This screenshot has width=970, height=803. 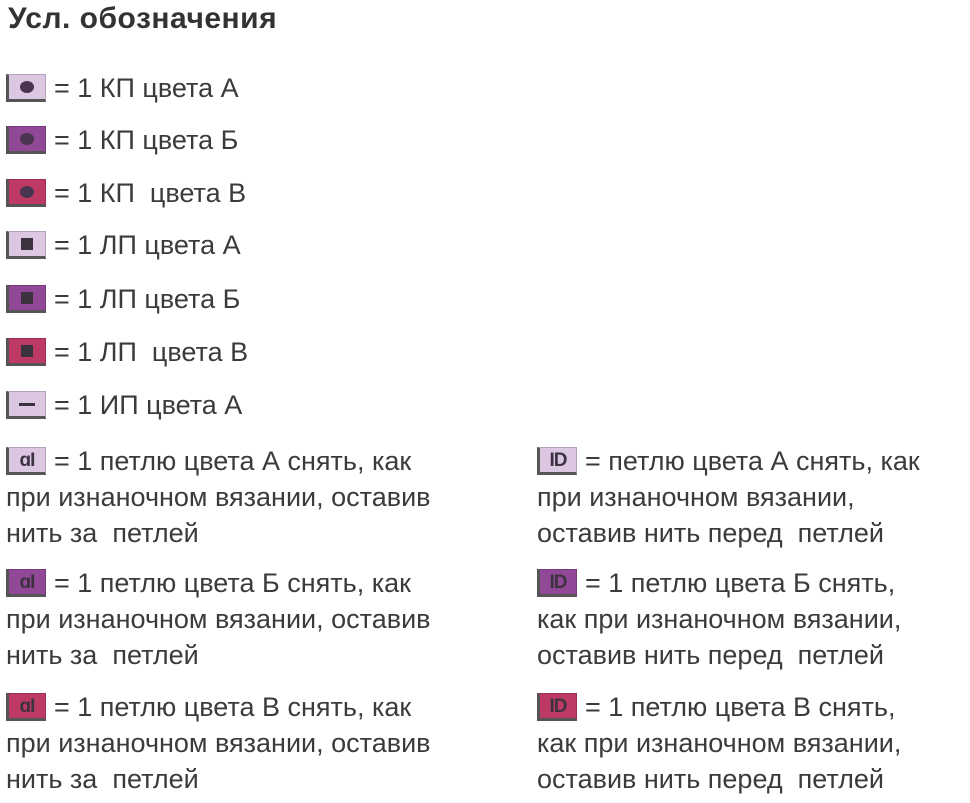 What do you see at coordinates (143, 18) in the screenshot?
I see `legend-title: Усл. обозначения` at bounding box center [143, 18].